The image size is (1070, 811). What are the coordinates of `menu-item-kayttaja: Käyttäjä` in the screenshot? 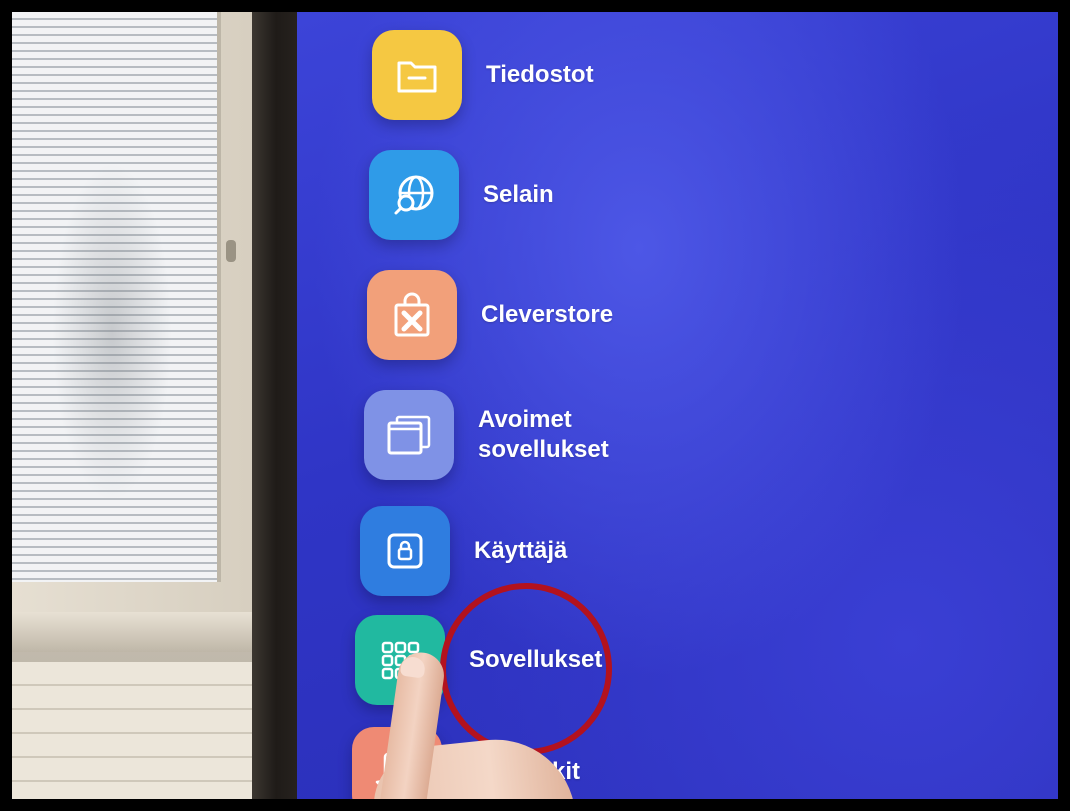 It's located at (463, 551).